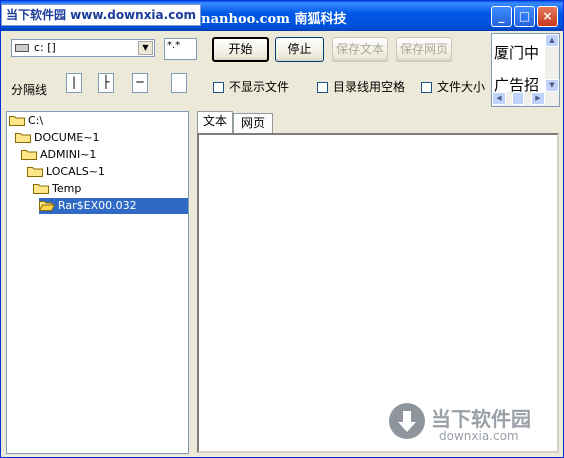 The image size is (564, 458). What do you see at coordinates (22, 48) in the screenshot?
I see `drive-icon` at bounding box center [22, 48].